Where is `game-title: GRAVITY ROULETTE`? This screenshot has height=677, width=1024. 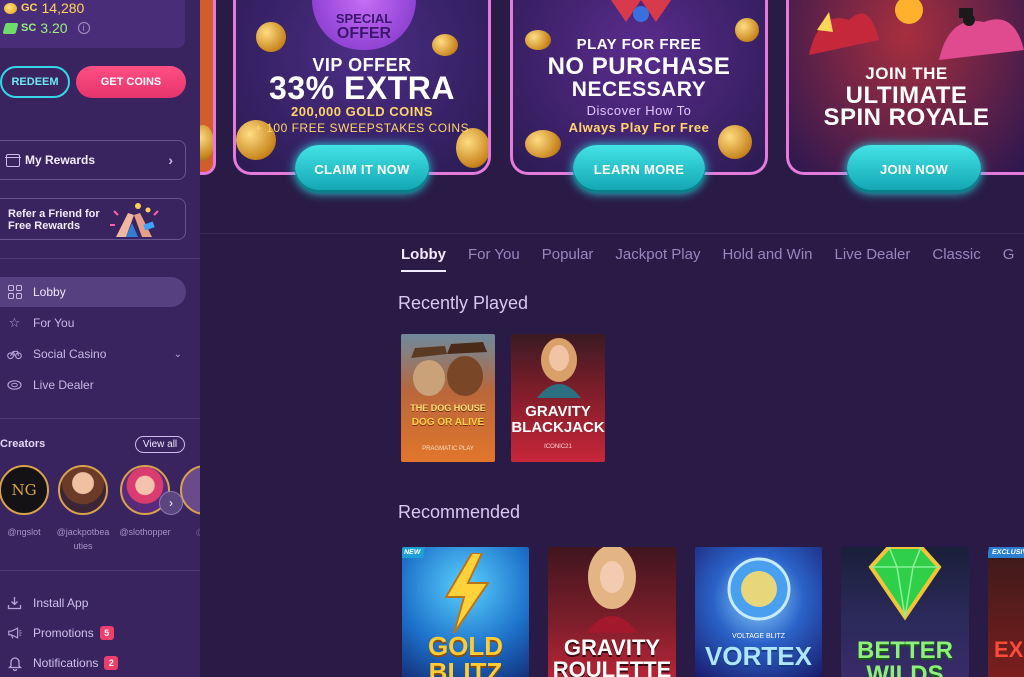 game-title: GRAVITY ROULETTE is located at coordinates (612, 656).